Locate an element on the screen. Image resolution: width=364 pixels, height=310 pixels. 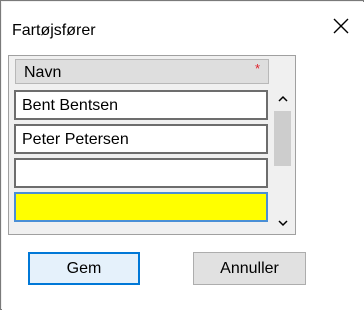
grid-row: Bent Bentsen is located at coordinates (141, 105).